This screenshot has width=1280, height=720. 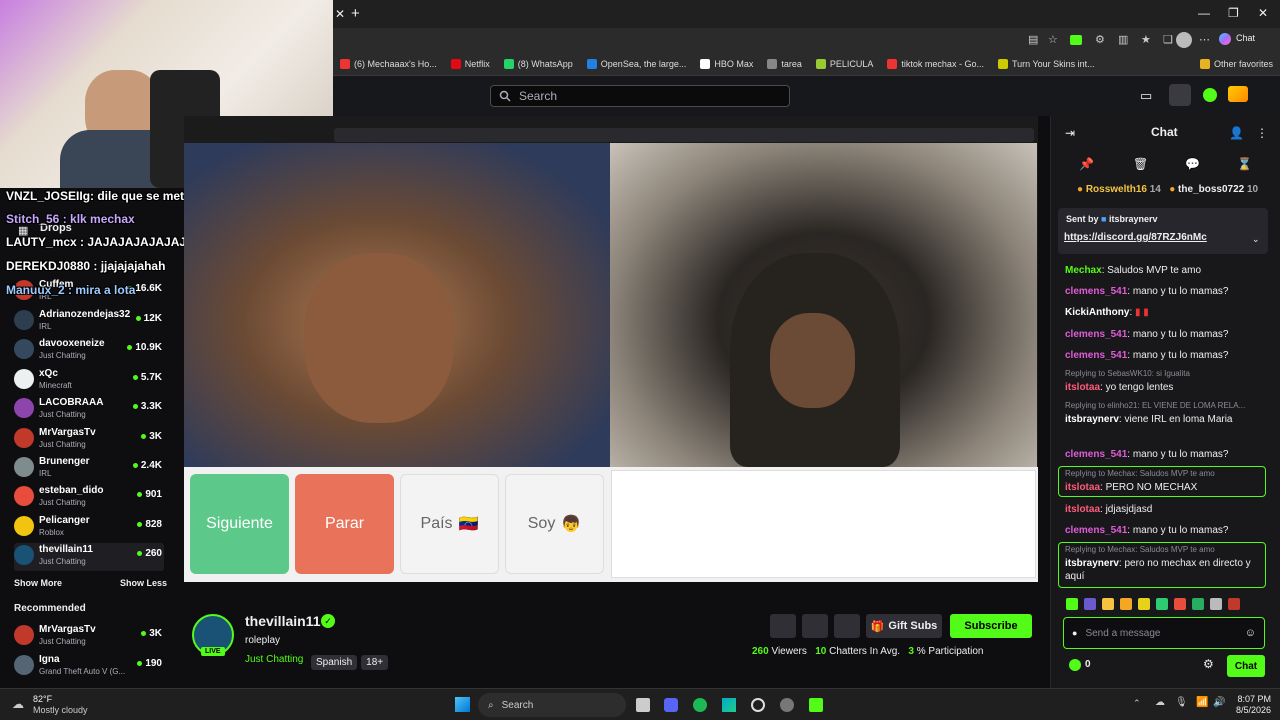 I want to click on cloud-icon: ☁, so click(x=1160, y=702).